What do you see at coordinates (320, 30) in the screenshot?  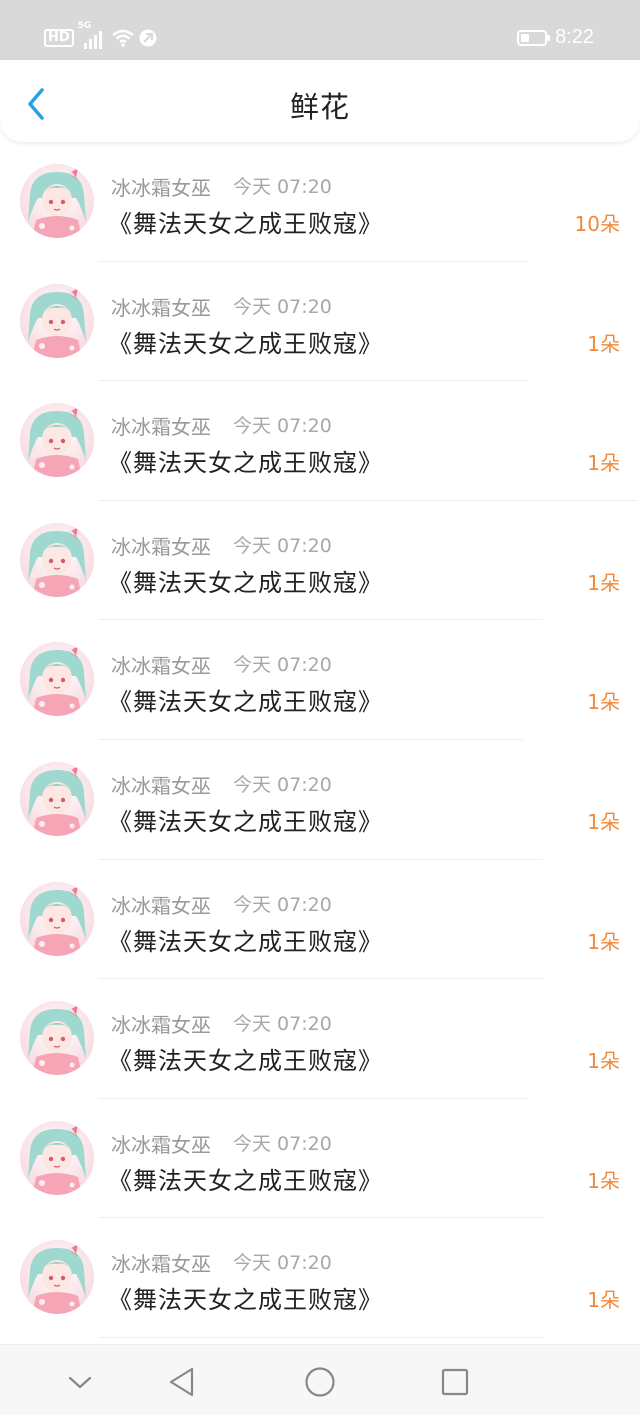 I see `status-bar: HD 5G 8:22` at bounding box center [320, 30].